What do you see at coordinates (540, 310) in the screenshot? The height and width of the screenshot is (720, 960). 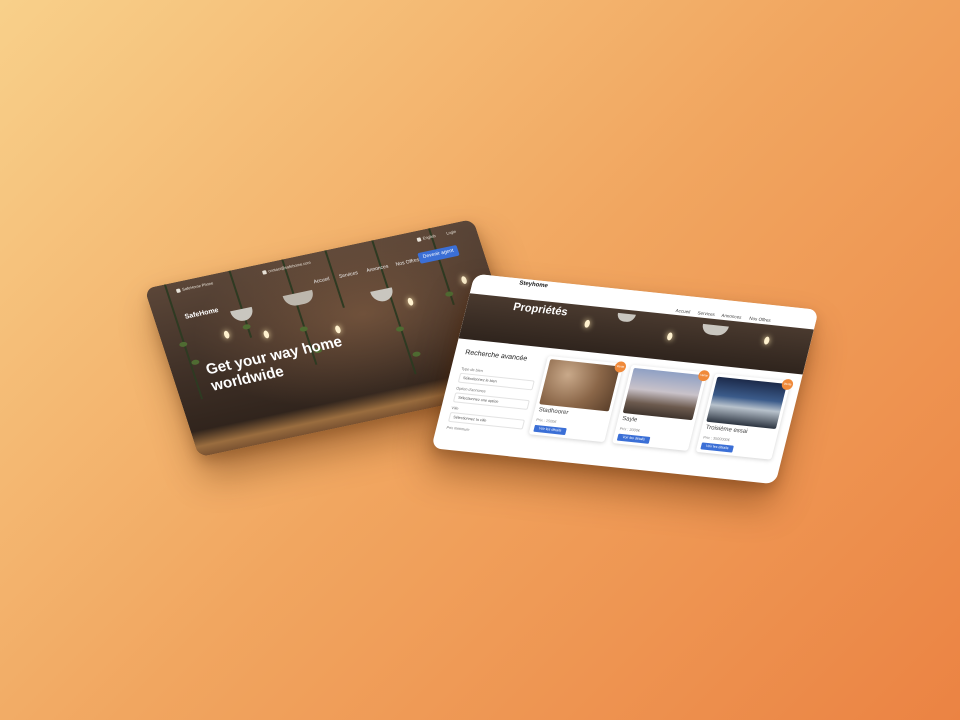 I see `page-title: Propriétés` at bounding box center [540, 310].